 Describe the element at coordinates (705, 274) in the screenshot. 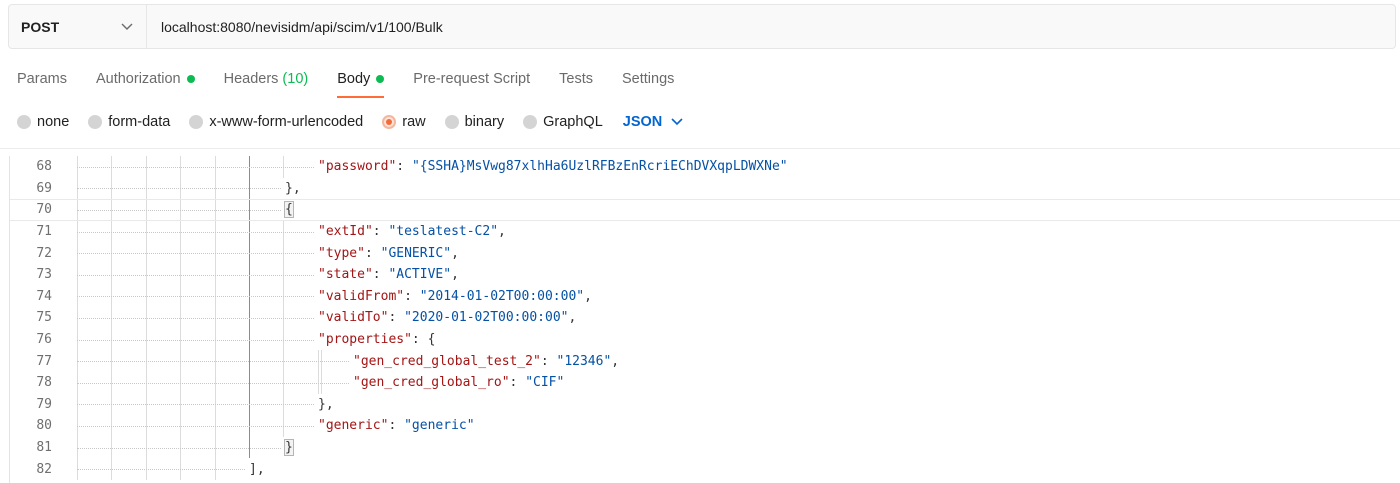

I see `code-line: 73 "state": "ACTIVE",` at that location.